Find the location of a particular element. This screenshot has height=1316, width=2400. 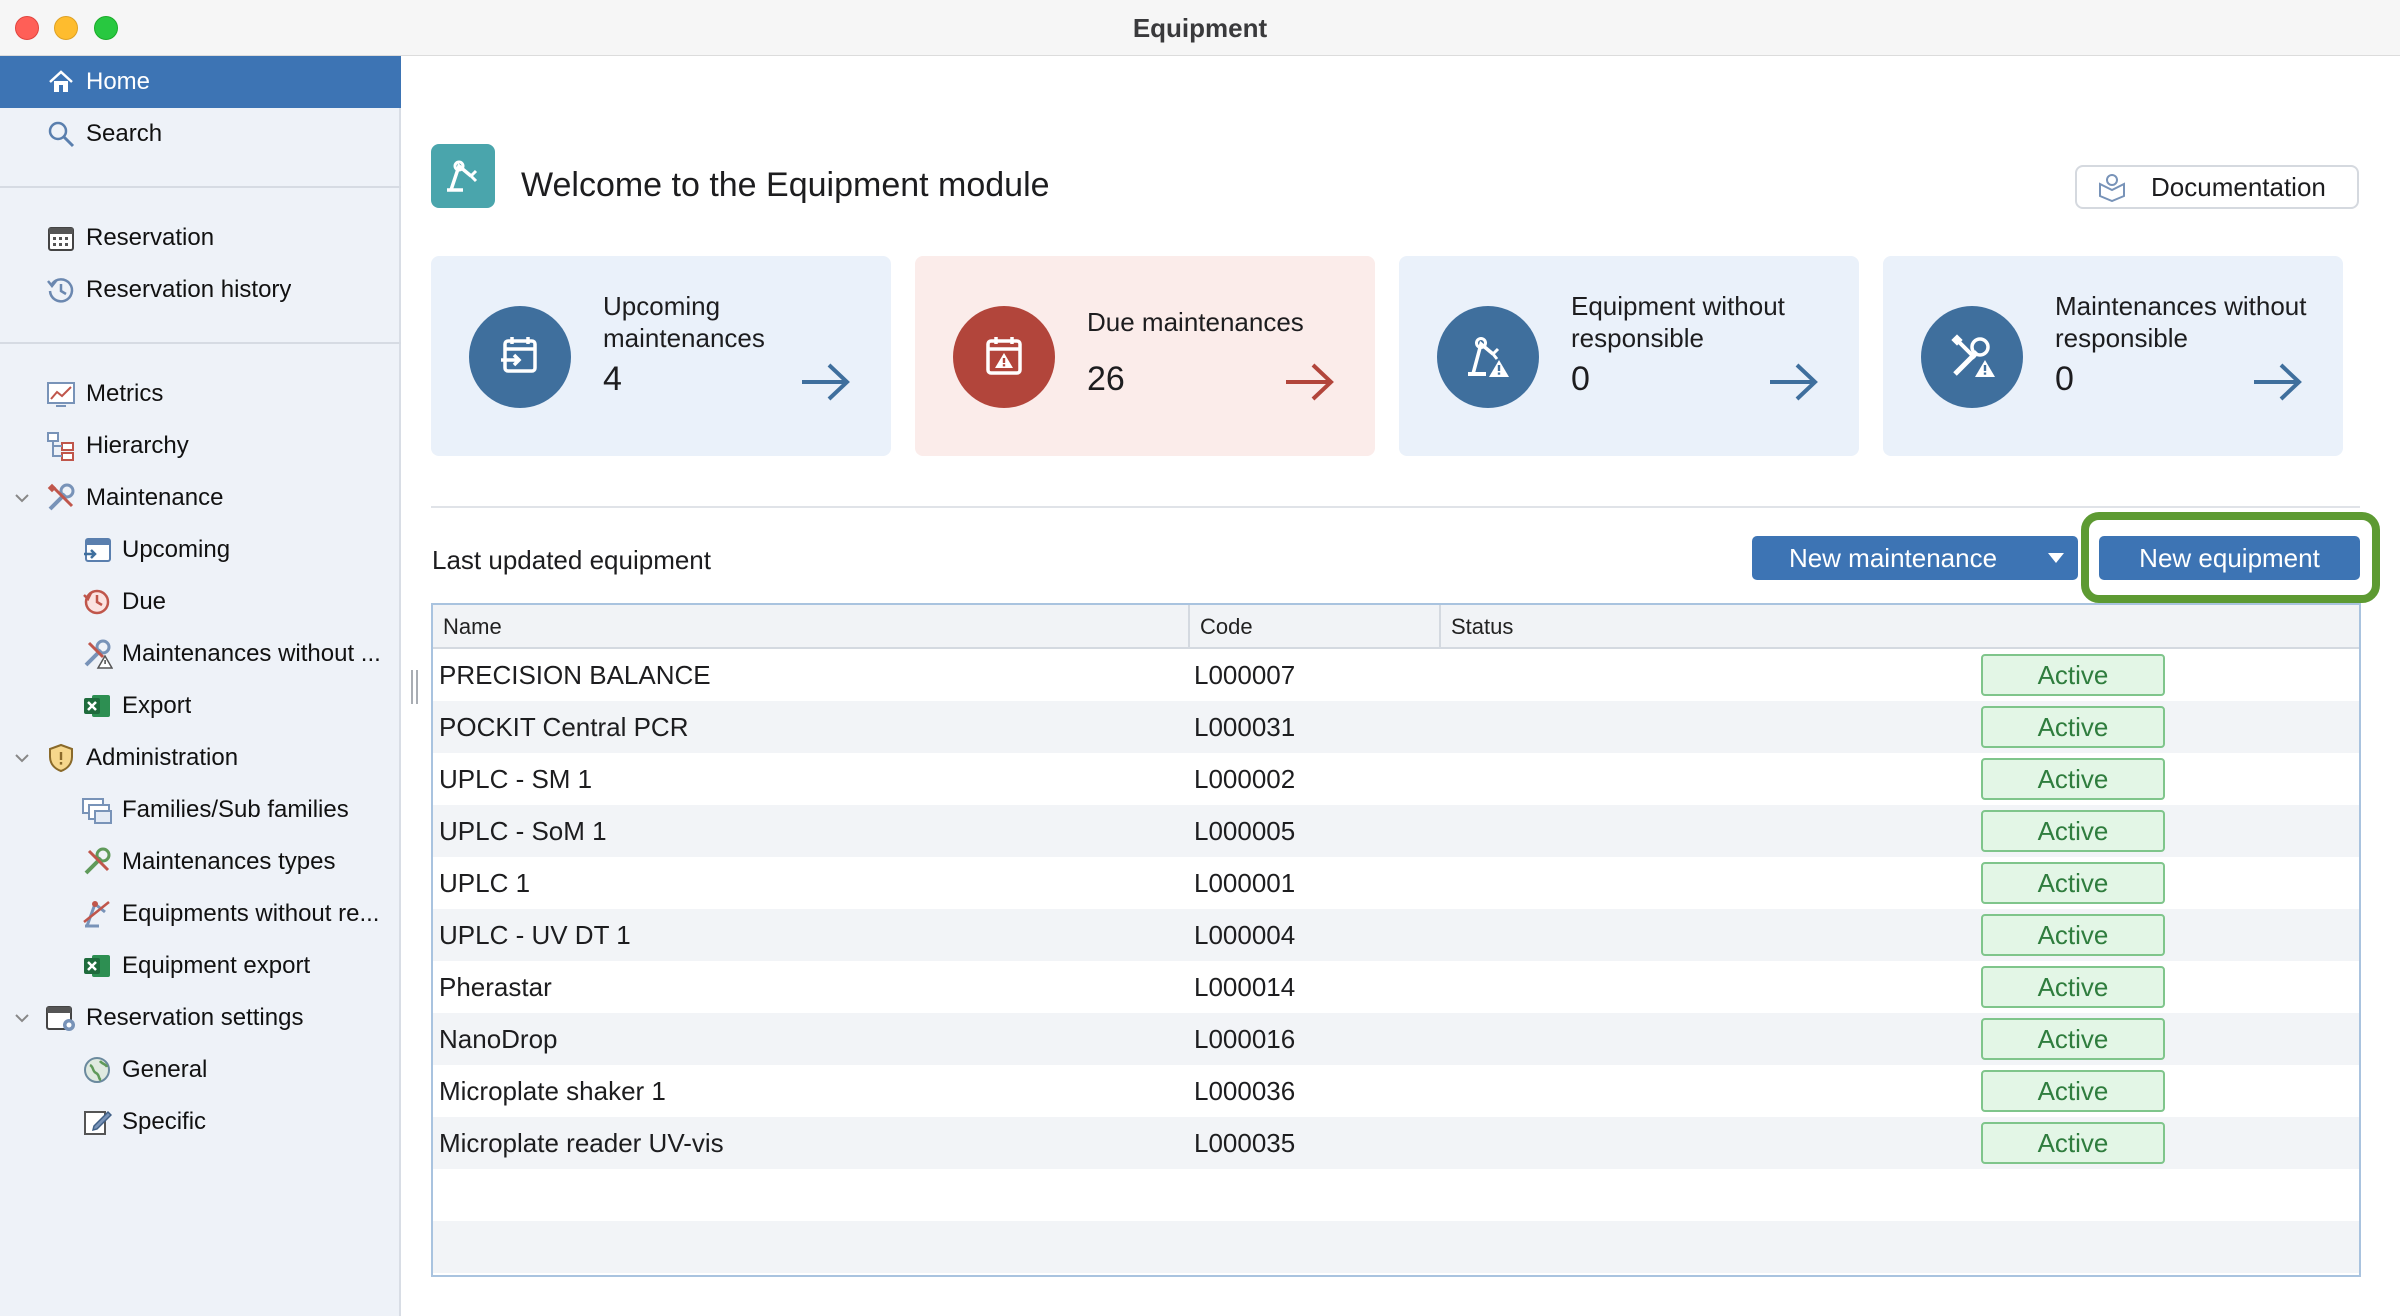

history-icon is located at coordinates (61, 290).